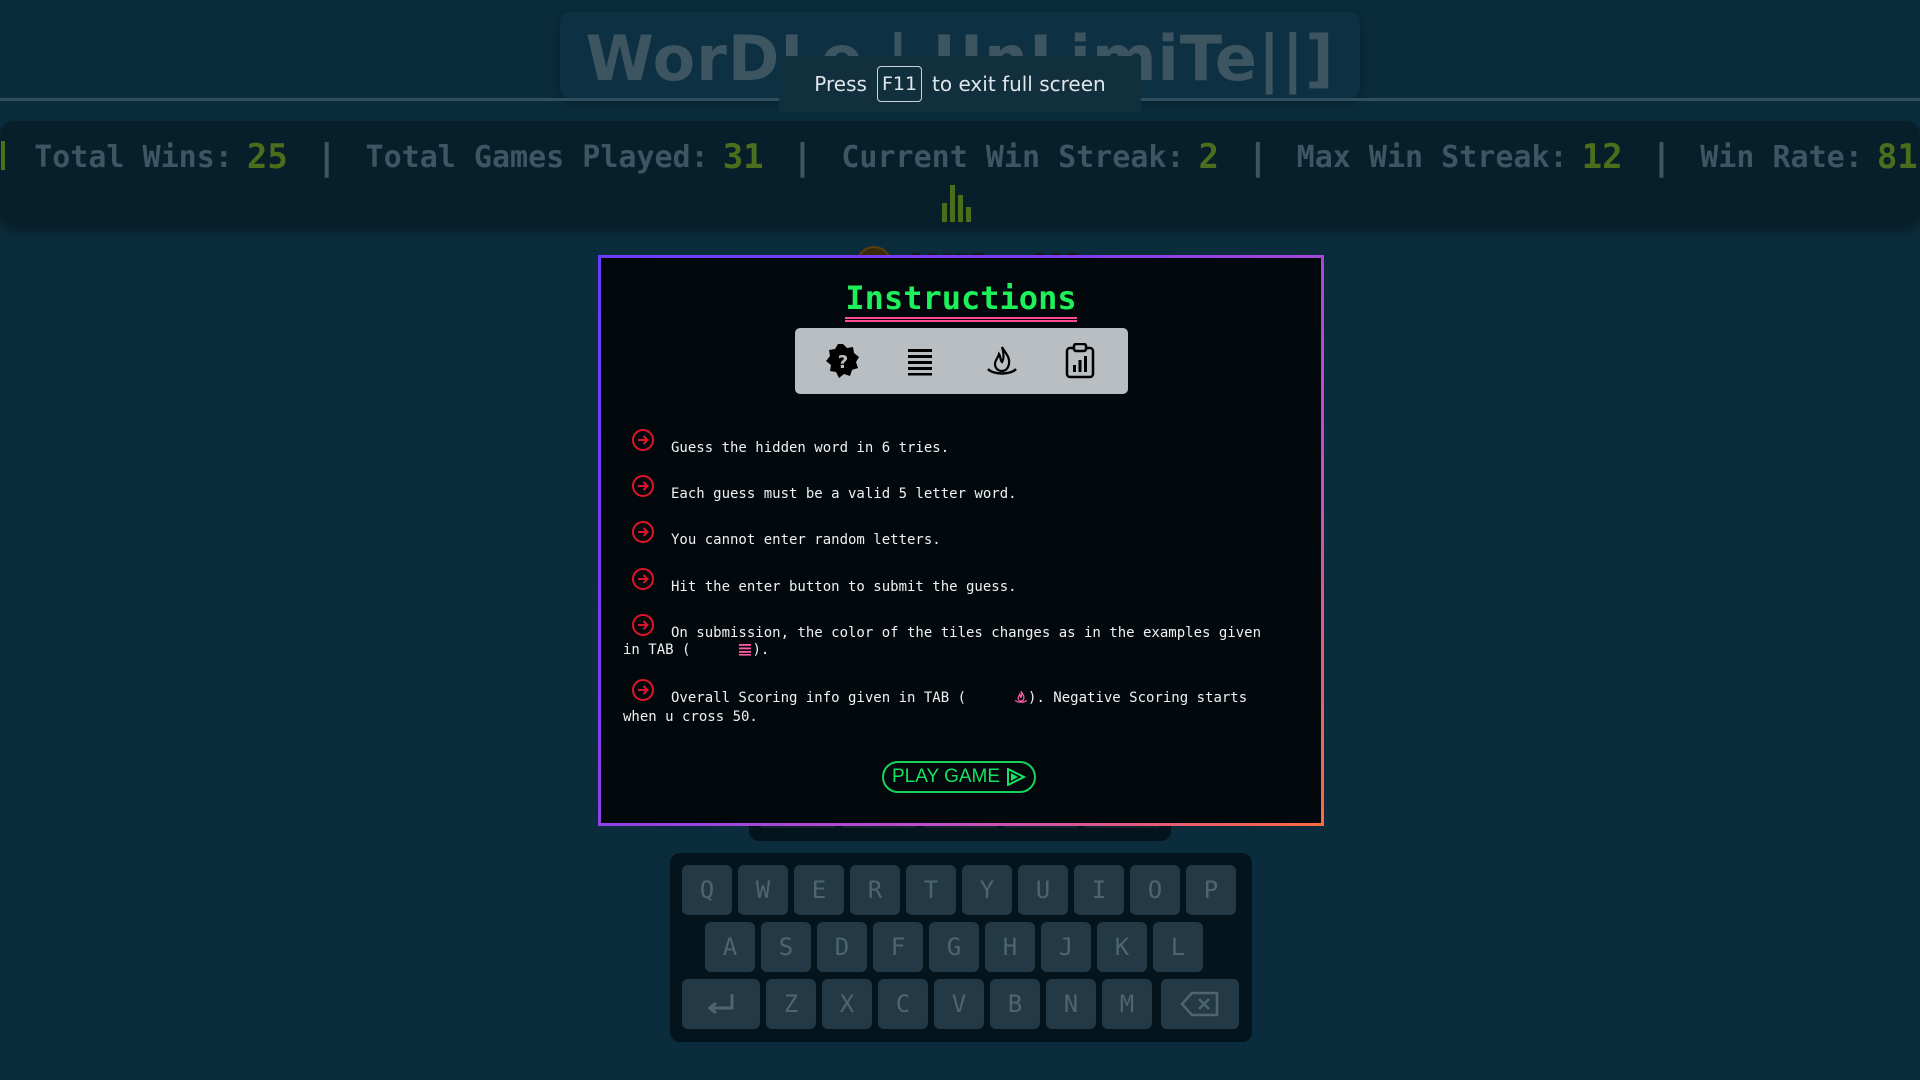 The image size is (1920, 1080). I want to click on backspace-icon, so click(1199, 1004).